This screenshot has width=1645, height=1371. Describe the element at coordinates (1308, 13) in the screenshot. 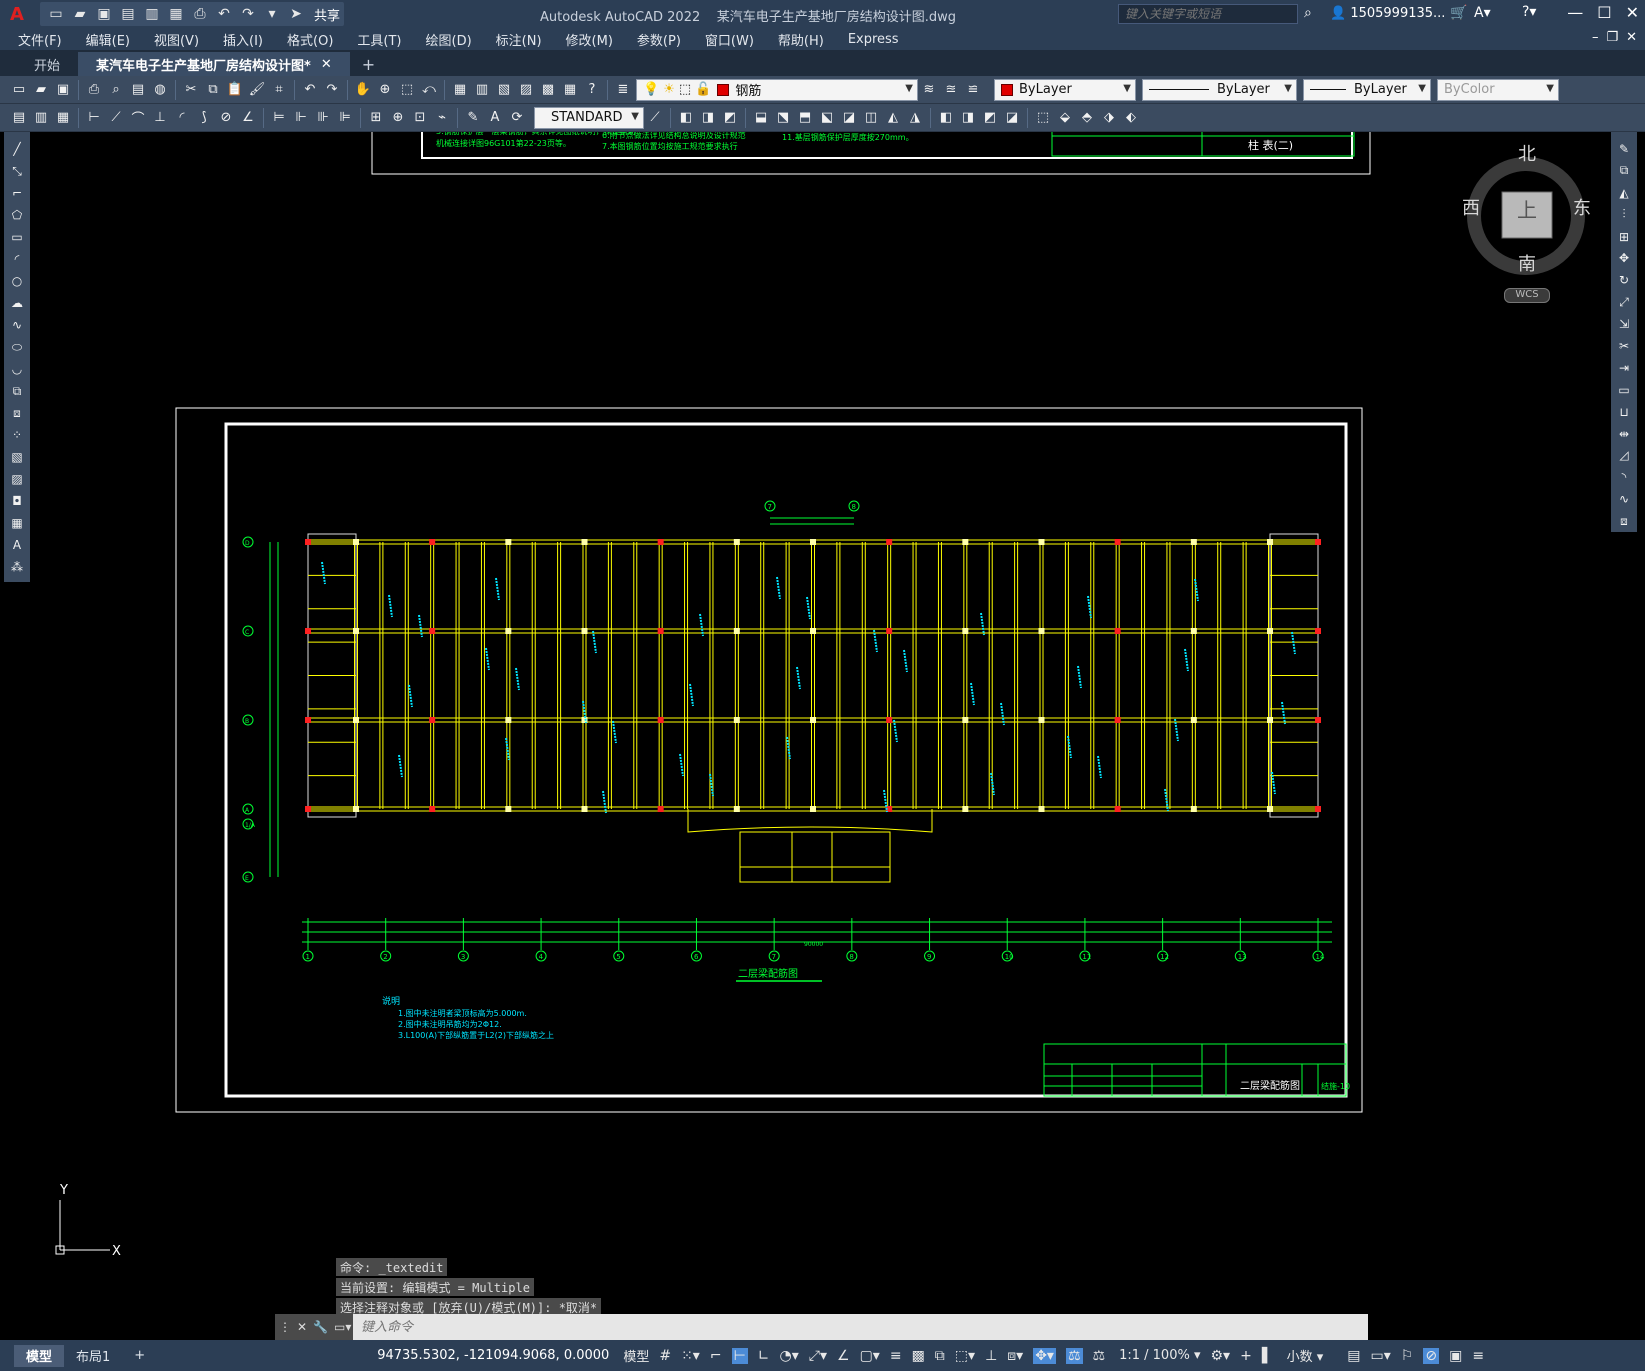

I see `search-icon: ⌕` at that location.